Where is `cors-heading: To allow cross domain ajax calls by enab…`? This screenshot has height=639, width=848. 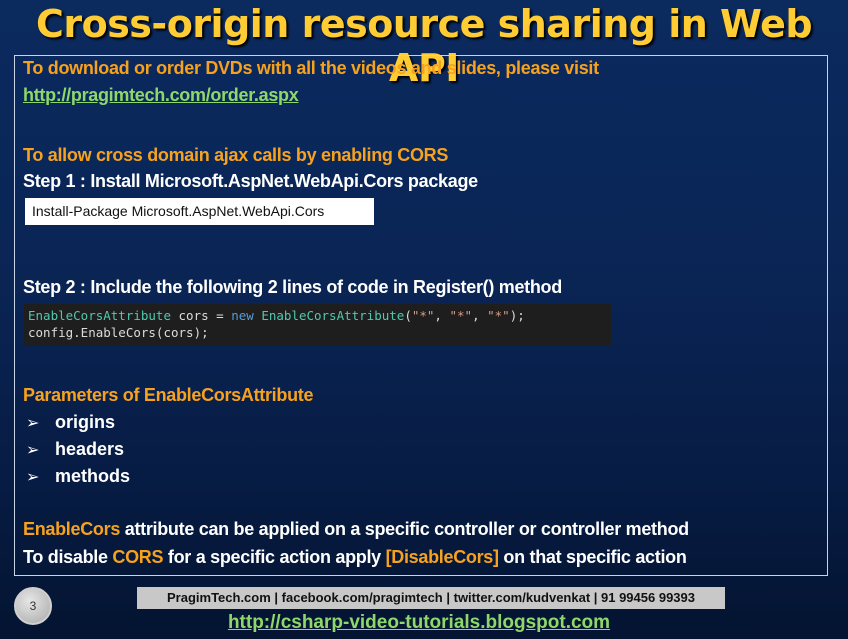
cors-heading: To allow cross domain ajax calls by enab… is located at coordinates (236, 155).